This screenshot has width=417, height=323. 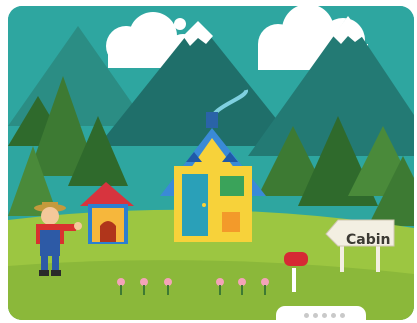 I want to click on cabin-crate, so click(x=231, y=222).